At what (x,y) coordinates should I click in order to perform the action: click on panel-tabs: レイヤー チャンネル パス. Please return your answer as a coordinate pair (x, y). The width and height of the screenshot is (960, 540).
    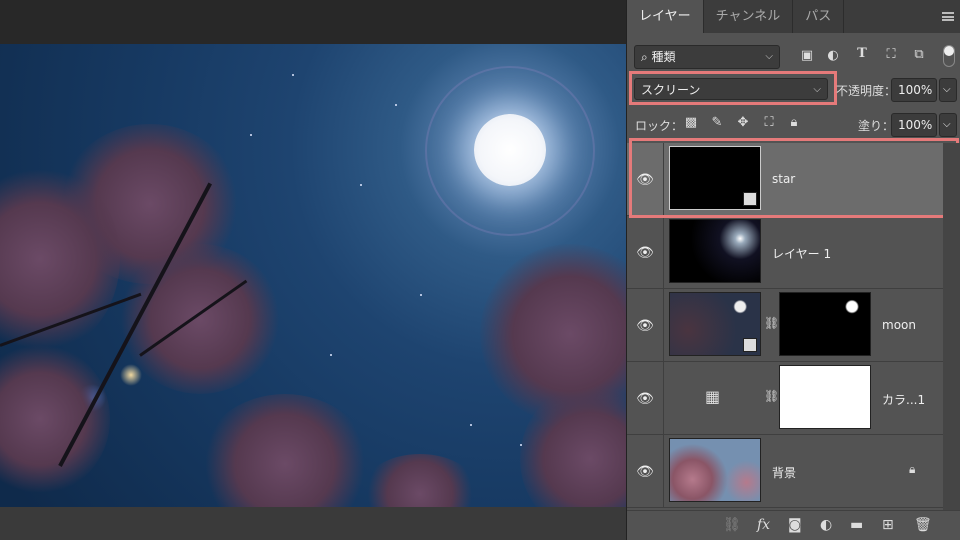
    Looking at the image, I should click on (793, 16).